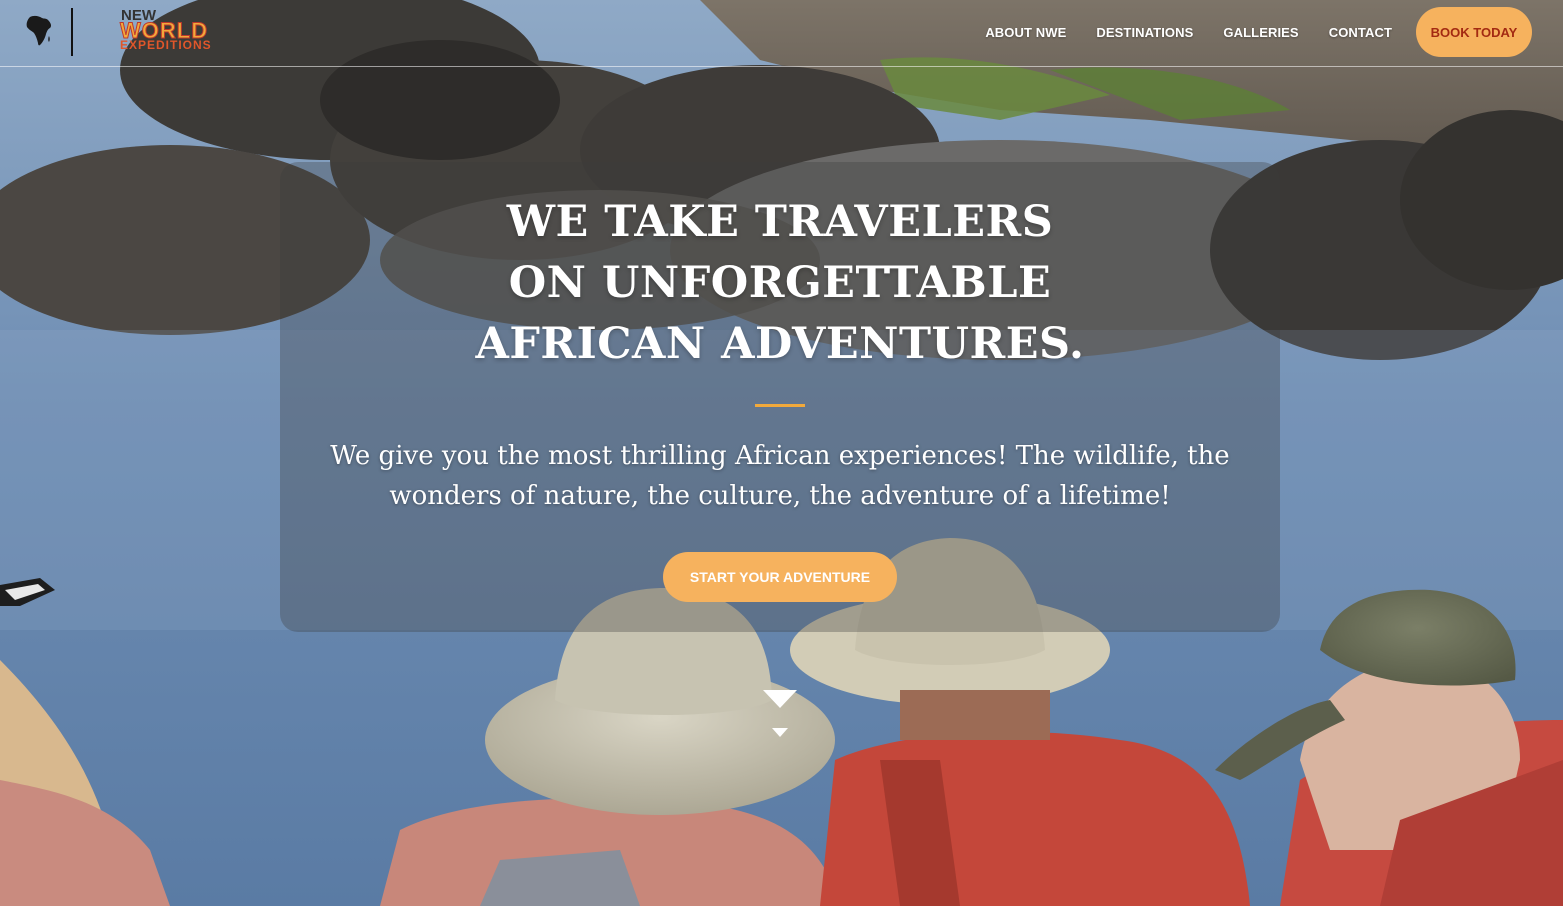 This screenshot has width=1563, height=906. I want to click on nav-link-galleries: GALLERIES, so click(1260, 32).